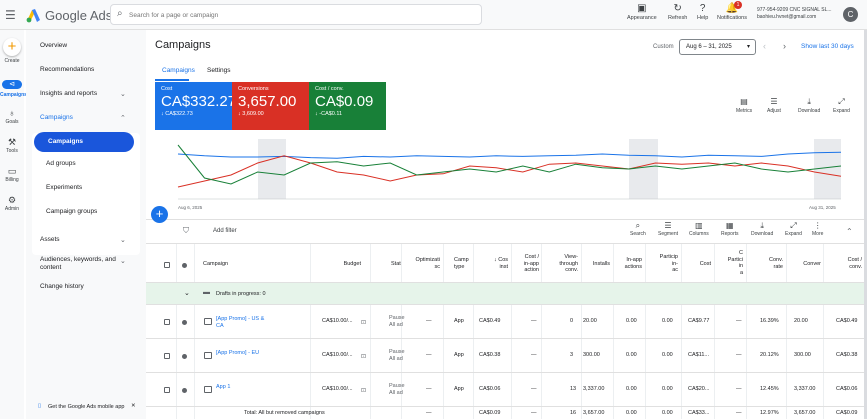 This screenshot has width=867, height=419. What do you see at coordinates (638, 229) in the screenshot?
I see `search-table-button: ⌕ Search` at bounding box center [638, 229].